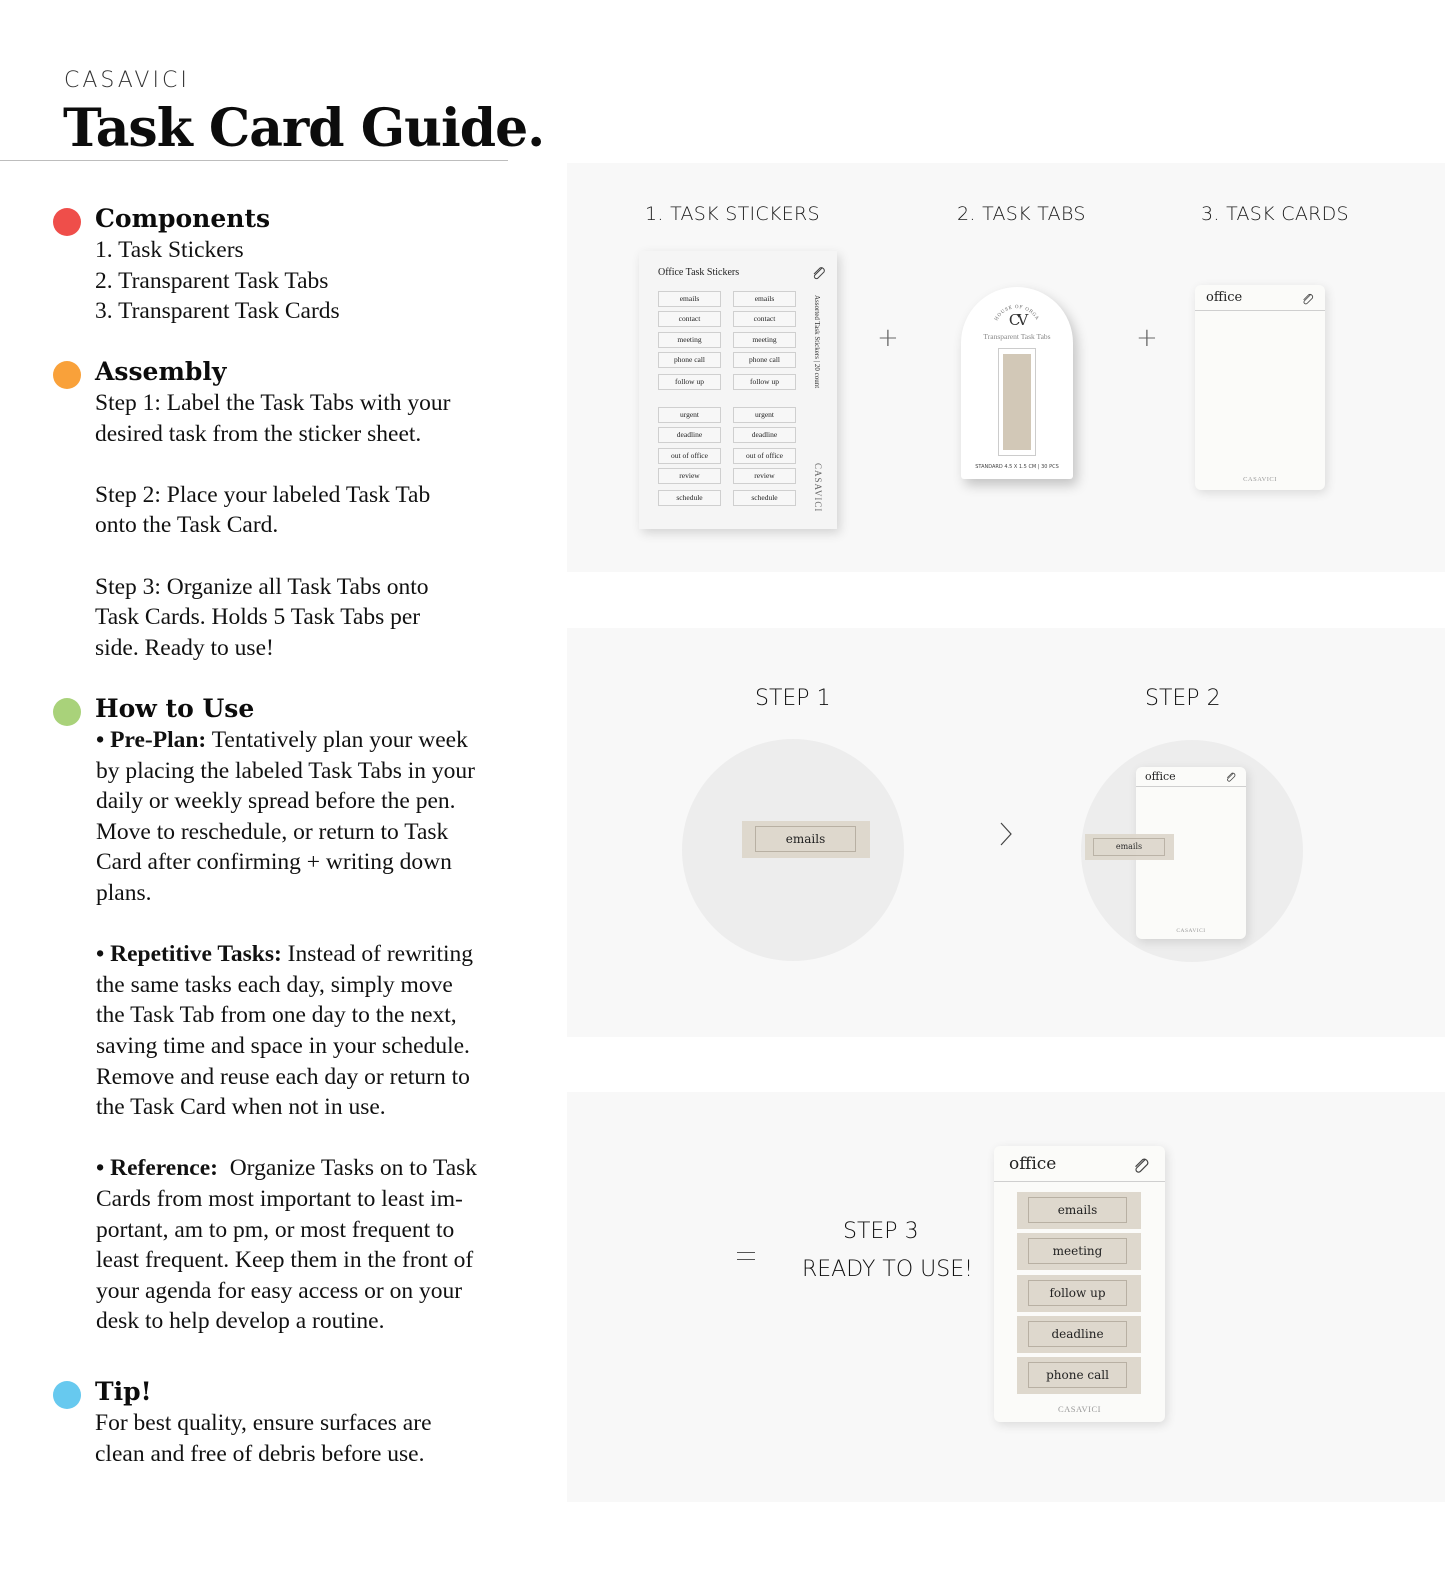 The image size is (1445, 1593). Describe the element at coordinates (1260, 387) in the screenshot. I see `task-card: office CASAVICI` at that location.